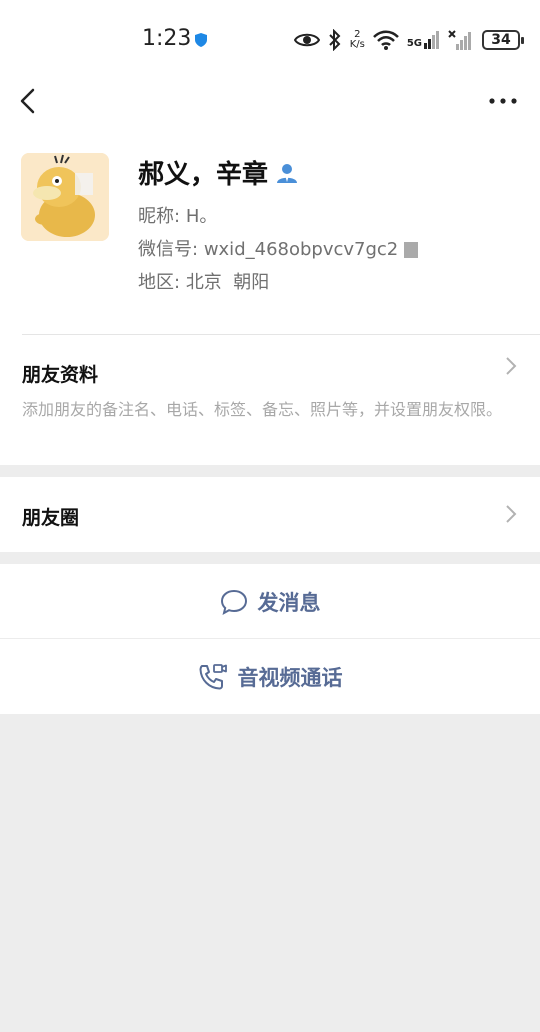 Image resolution: width=540 pixels, height=1032 pixels. Describe the element at coordinates (203, 175) in the screenshot. I see `contact-name: 郝义，辛章` at that location.